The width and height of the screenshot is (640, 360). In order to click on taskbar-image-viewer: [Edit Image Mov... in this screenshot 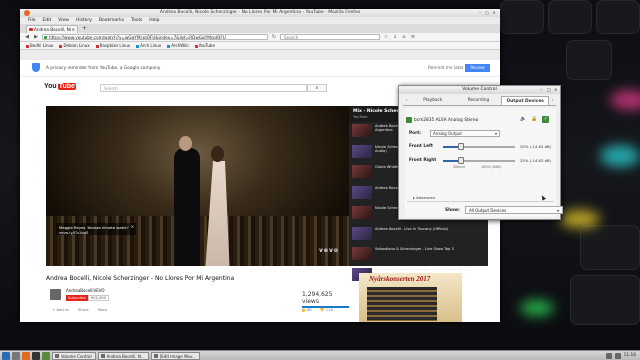, I will do `click(175, 355)`.